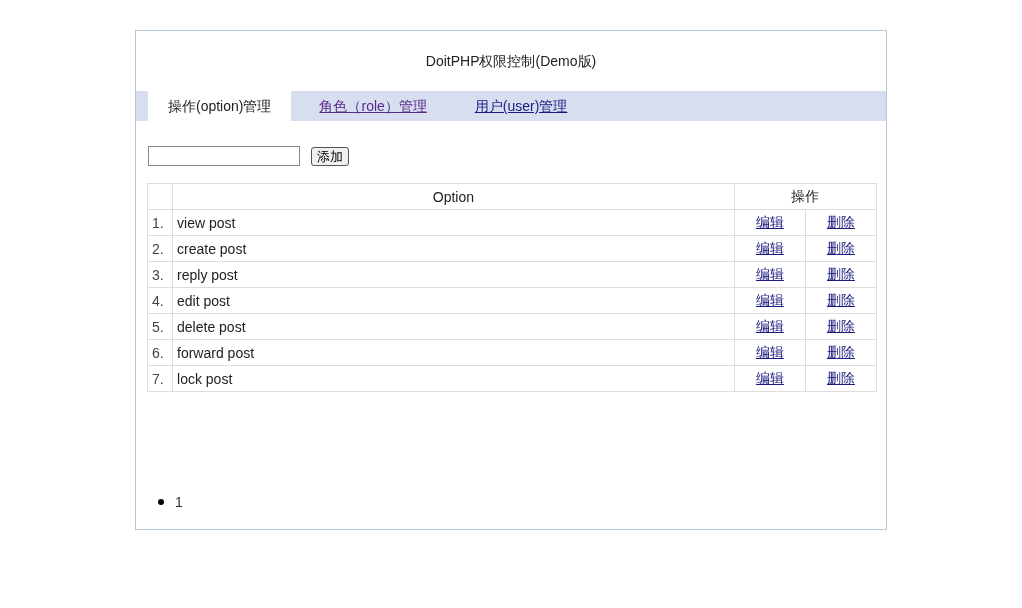  What do you see at coordinates (453, 248) in the screenshot?
I see `table-cell: create post` at bounding box center [453, 248].